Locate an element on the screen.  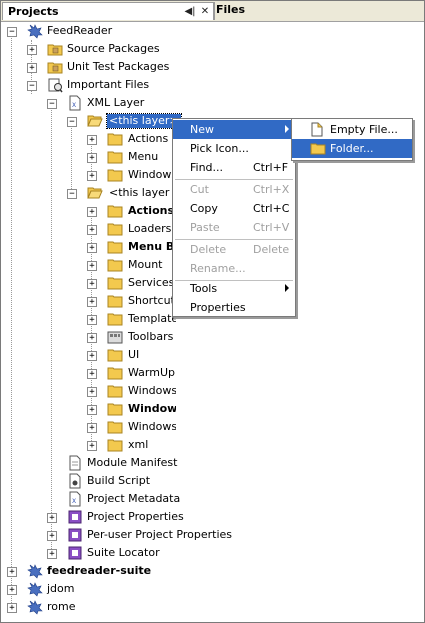
tree-node-context-child: + Loaders is located at coordinates (88, 229).